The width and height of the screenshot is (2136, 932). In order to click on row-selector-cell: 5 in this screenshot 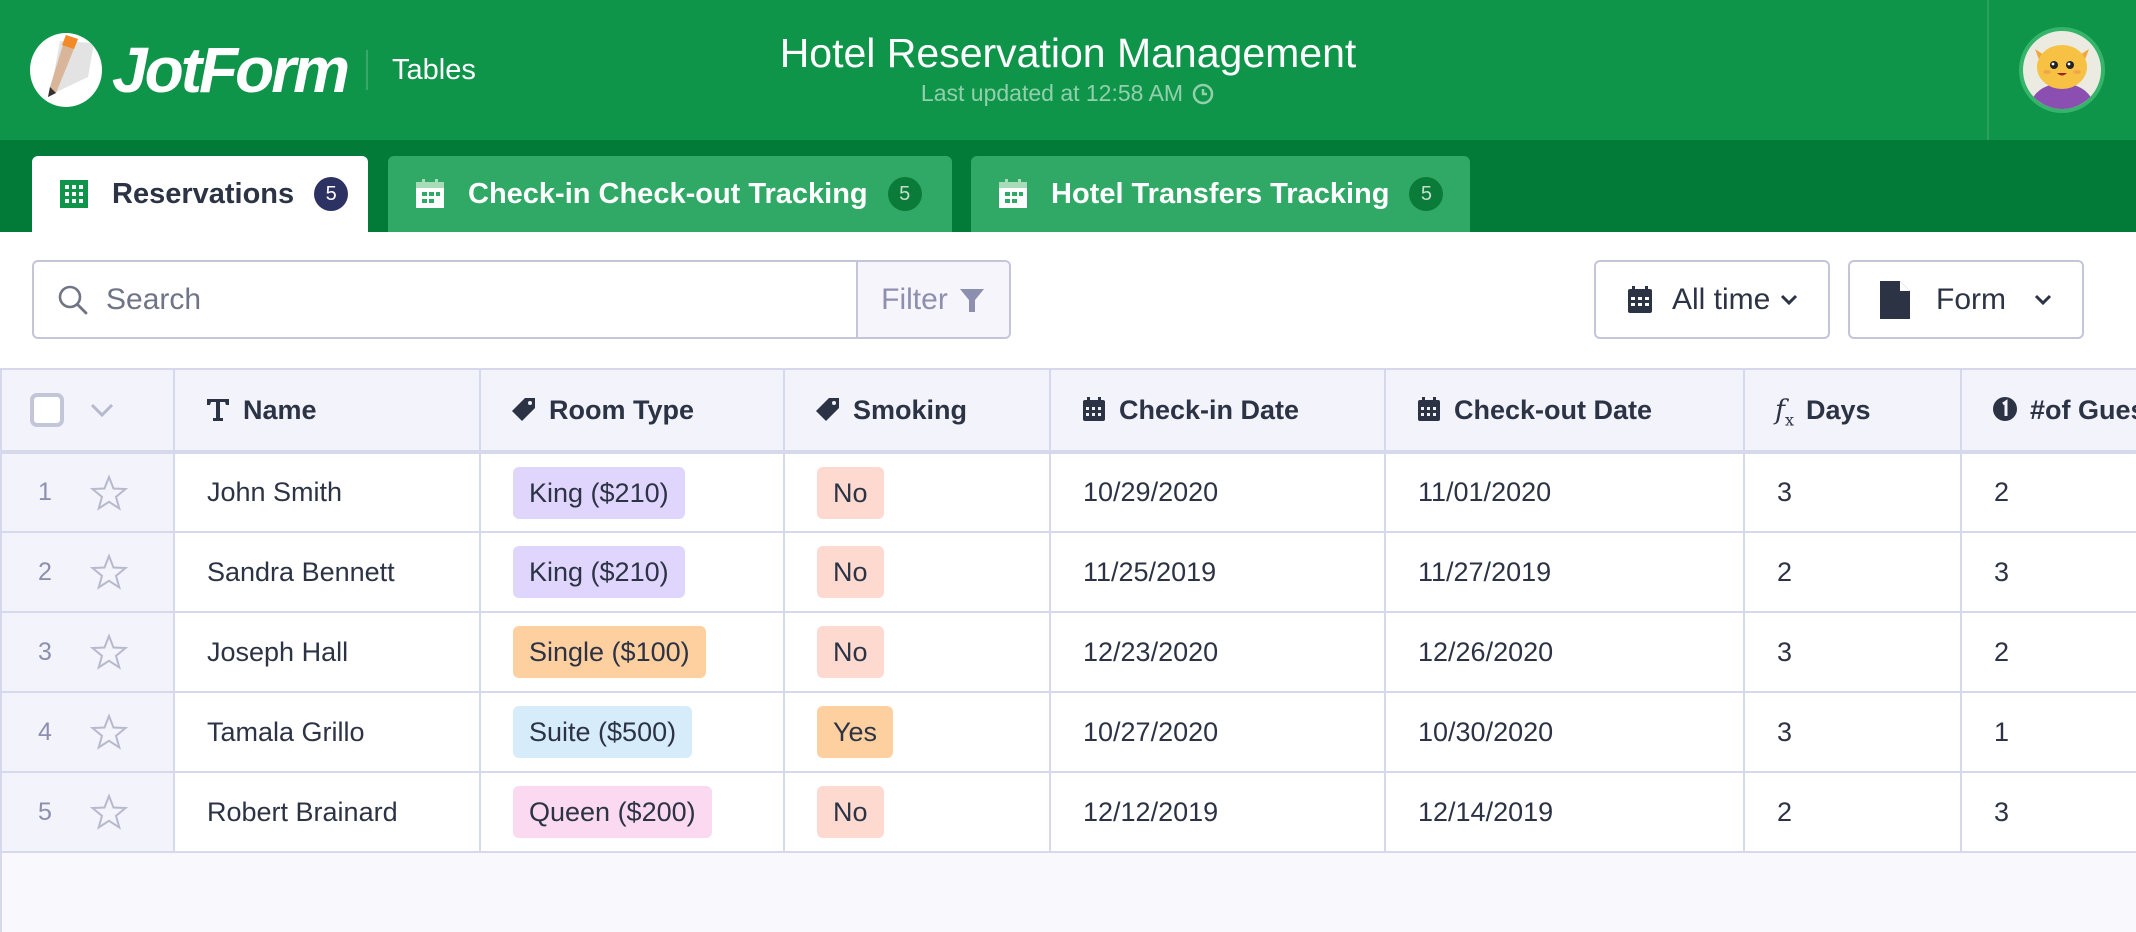, I will do `click(88, 812)`.